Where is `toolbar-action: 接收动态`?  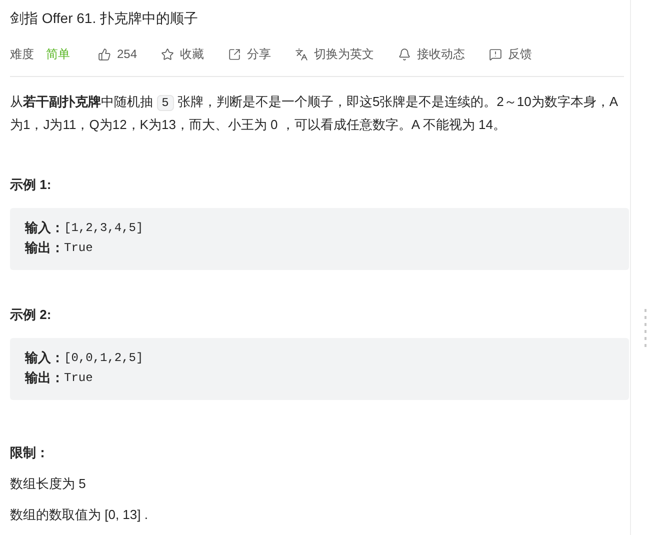
toolbar-action: 接收动态 is located at coordinates (432, 54).